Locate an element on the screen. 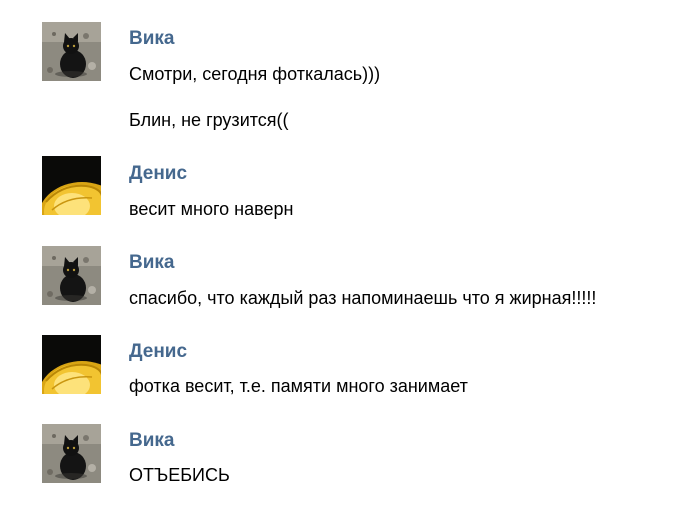 The height and width of the screenshot is (521, 700). message-text: Смотри, сегодня фоткалась))) is located at coordinates (255, 74).